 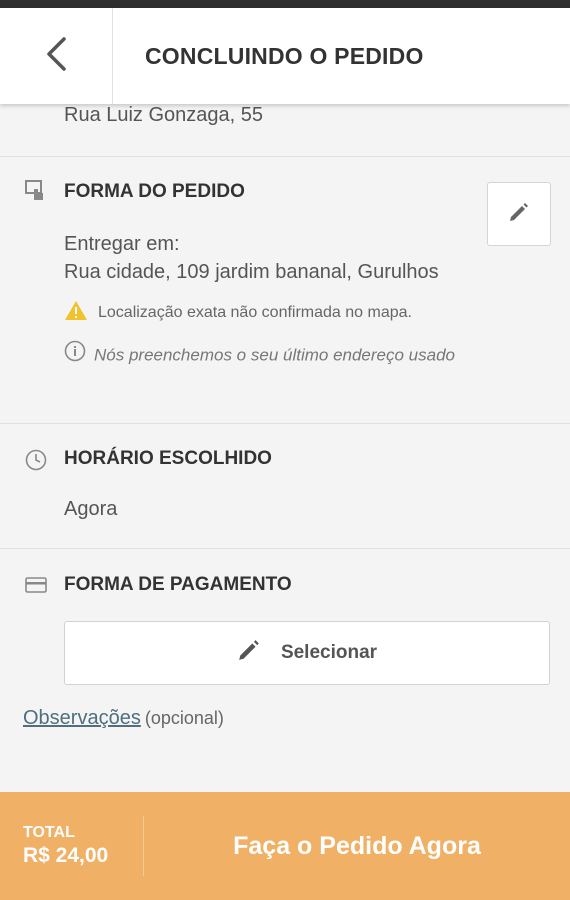 What do you see at coordinates (66, 855) in the screenshot?
I see `total-value: R$ 24,00` at bounding box center [66, 855].